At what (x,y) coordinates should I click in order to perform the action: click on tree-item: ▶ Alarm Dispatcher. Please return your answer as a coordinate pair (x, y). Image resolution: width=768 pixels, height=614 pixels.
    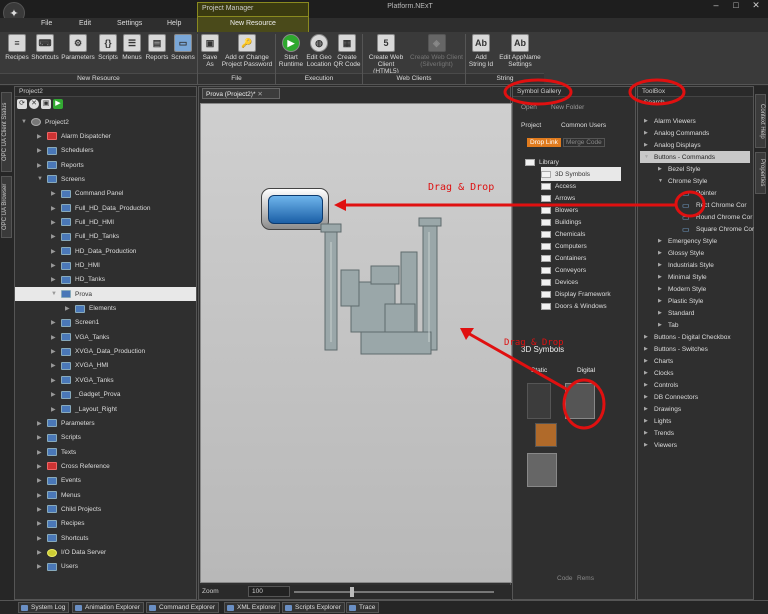
    Looking at the image, I should click on (74, 136).